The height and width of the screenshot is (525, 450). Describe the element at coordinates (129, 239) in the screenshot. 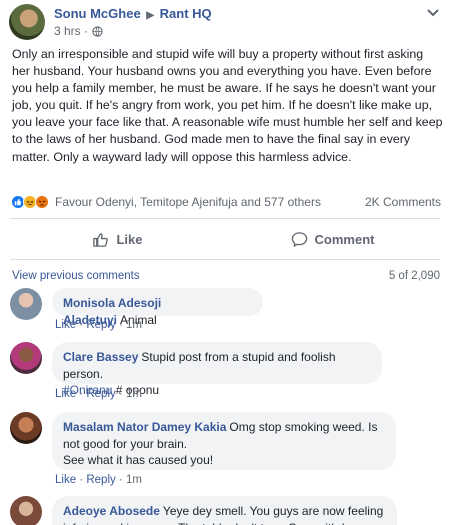

I see `like-button-label: Like` at that location.